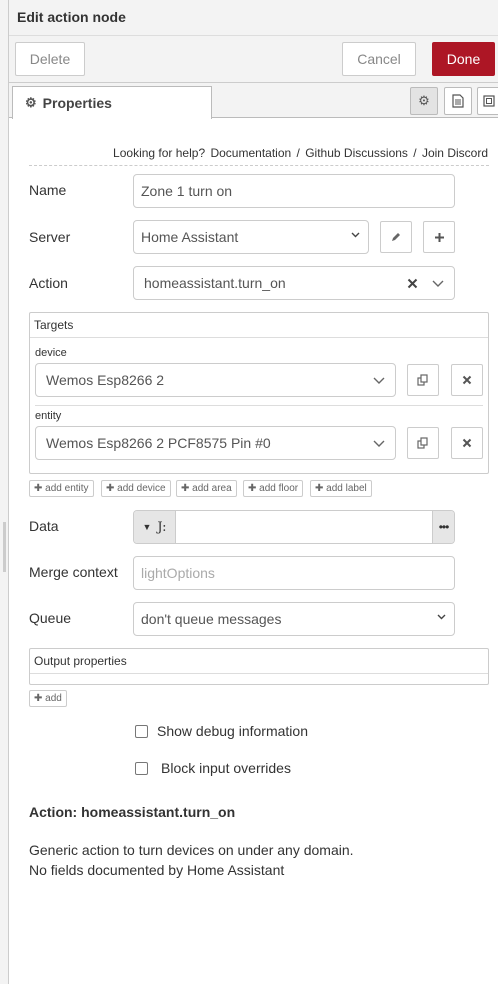 The width and height of the screenshot is (498, 984). What do you see at coordinates (187, 191) in the screenshot?
I see `name-input-value: Zone 1 turn on` at bounding box center [187, 191].